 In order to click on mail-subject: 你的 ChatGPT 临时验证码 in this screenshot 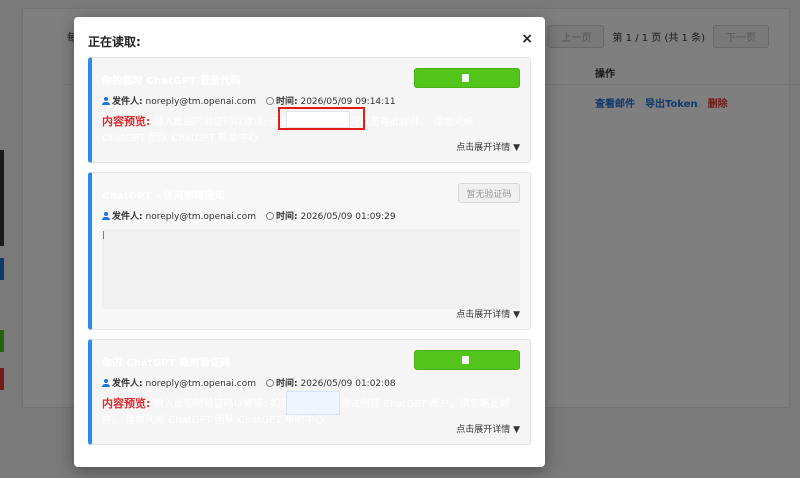, I will do `click(166, 363)`.